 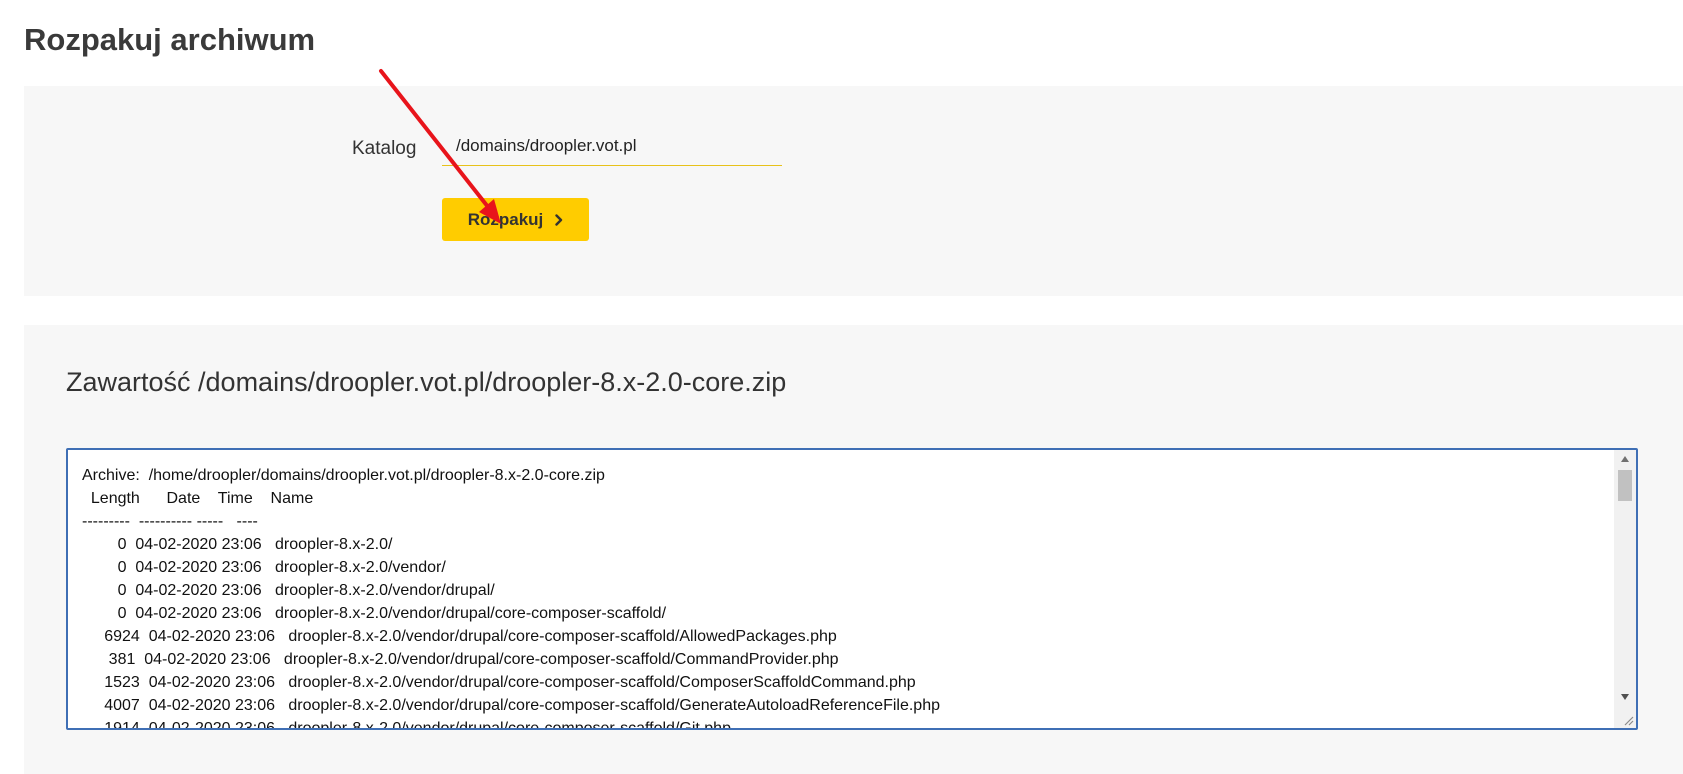 What do you see at coordinates (384, 148) in the screenshot?
I see `directory-label: Katalog` at bounding box center [384, 148].